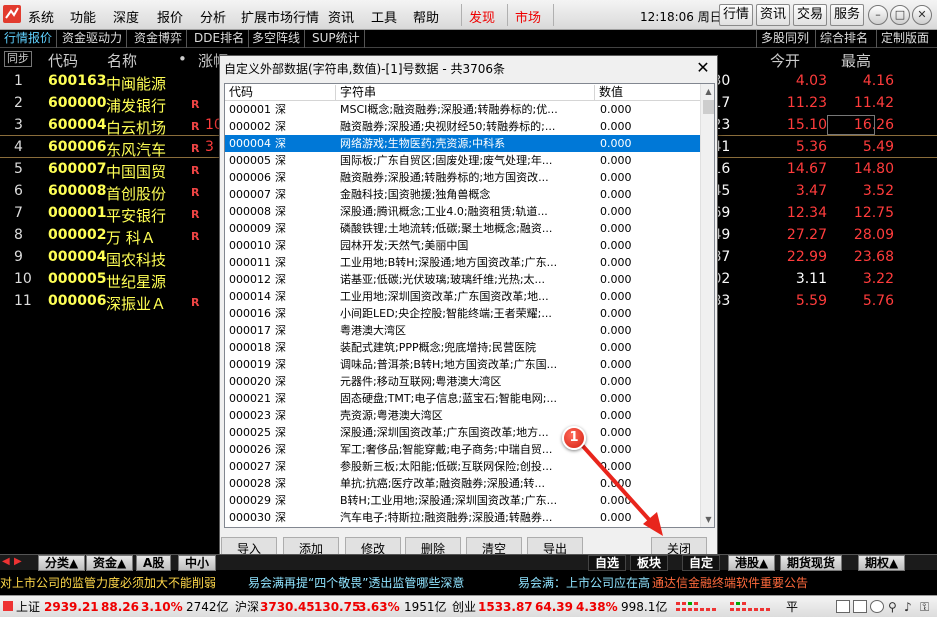  I want to click on menu-separator, so click(461, 15).